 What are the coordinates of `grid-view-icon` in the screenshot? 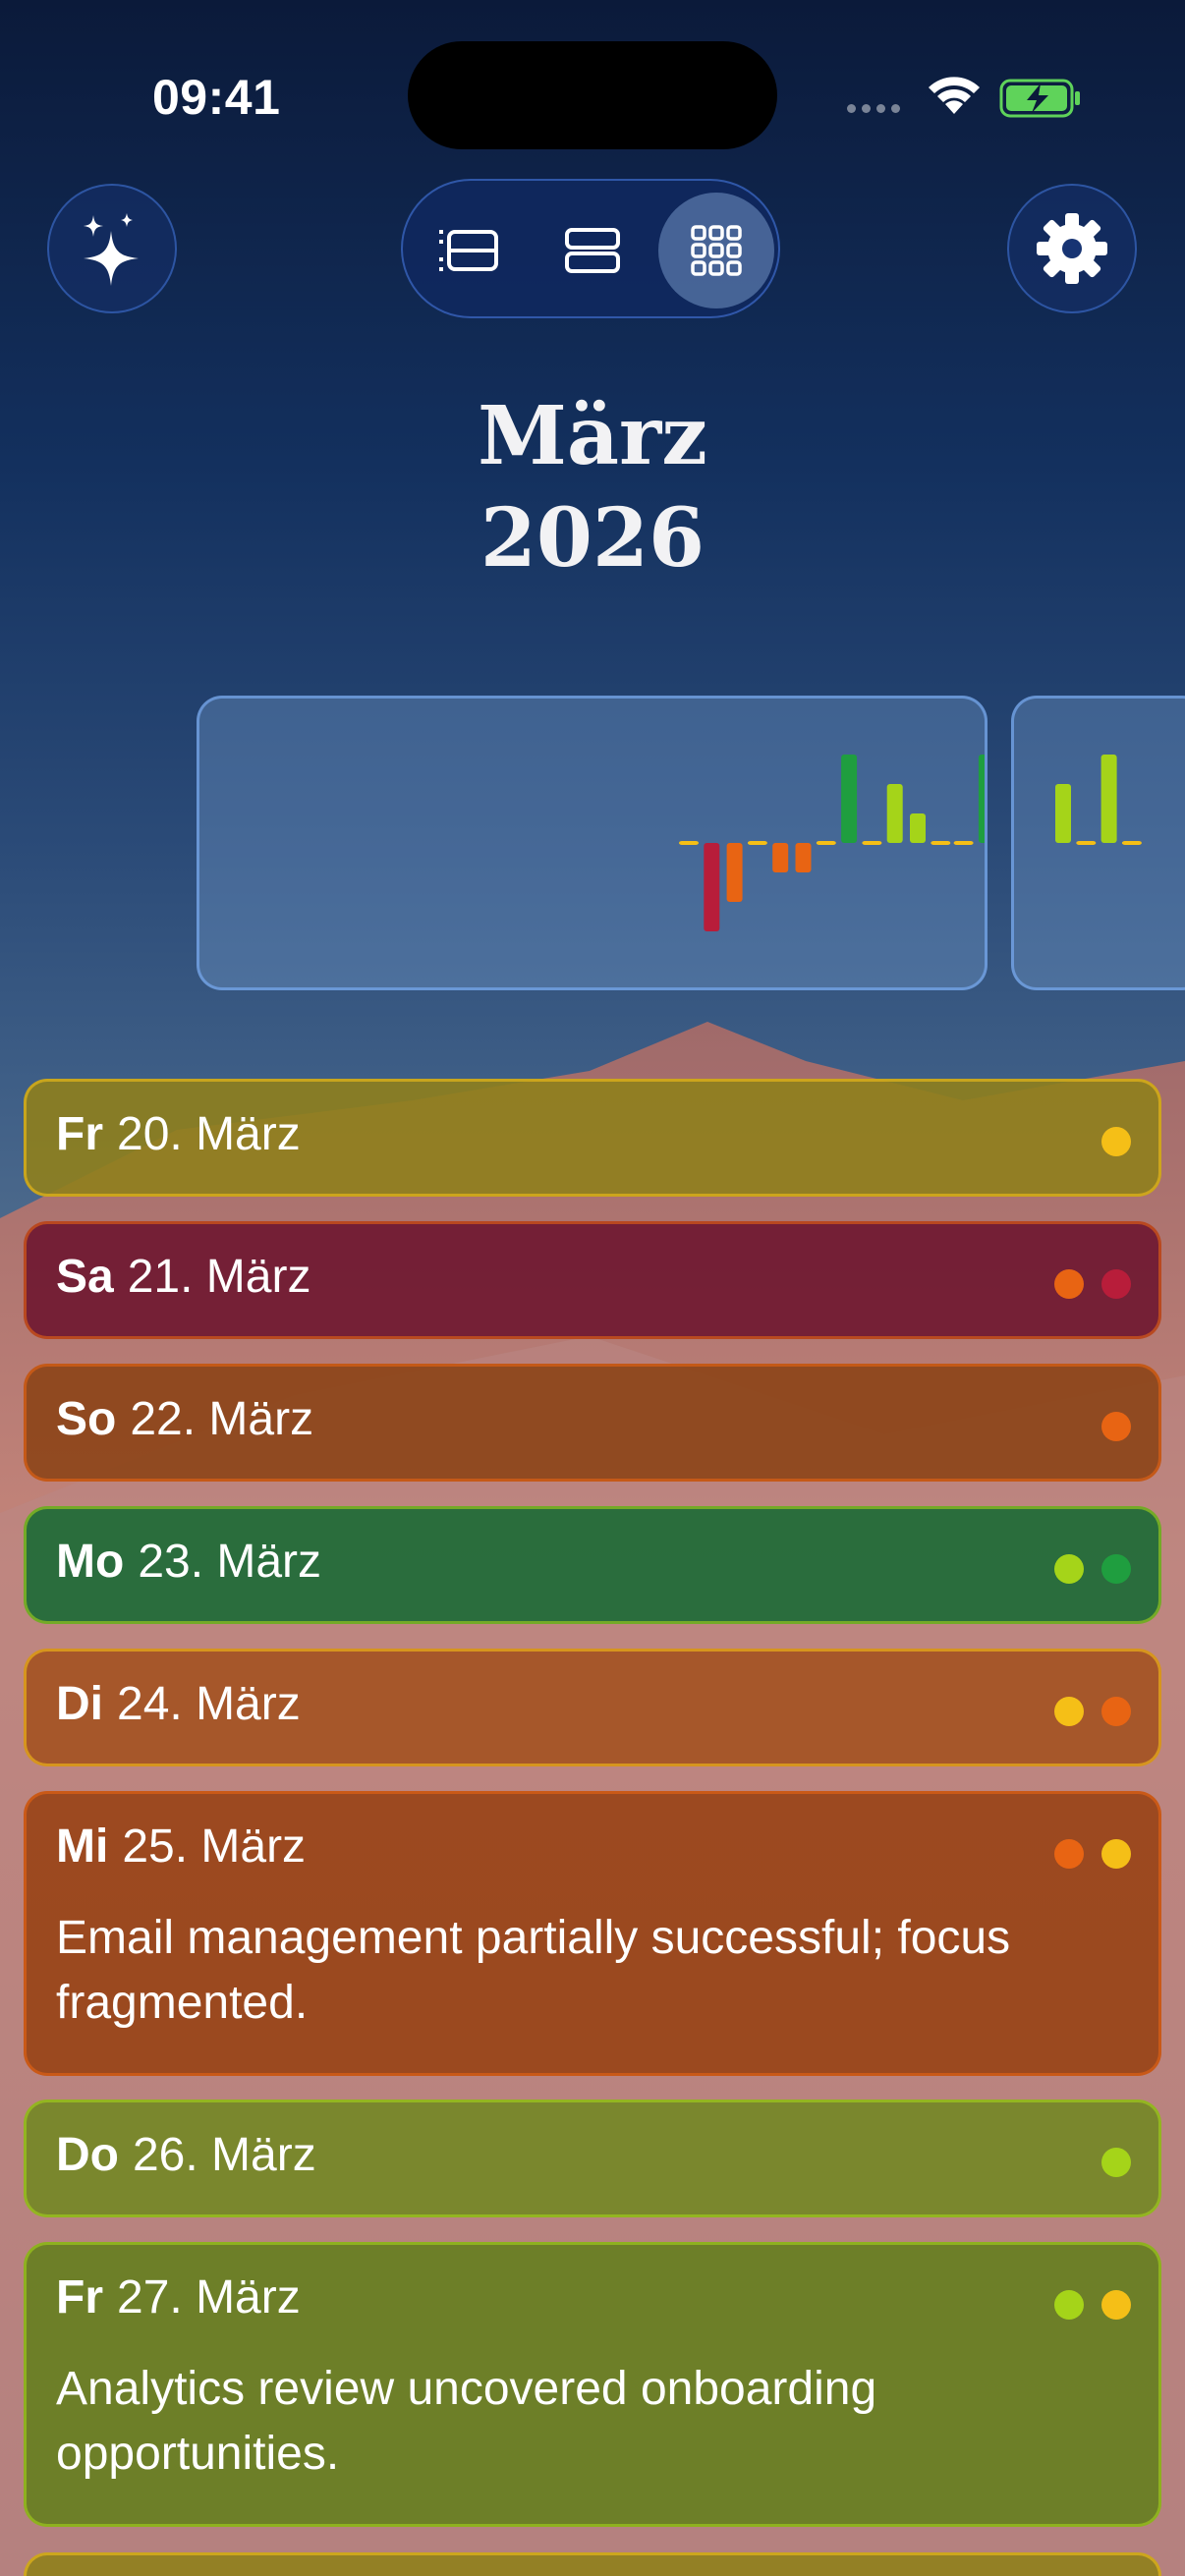 It's located at (717, 250).